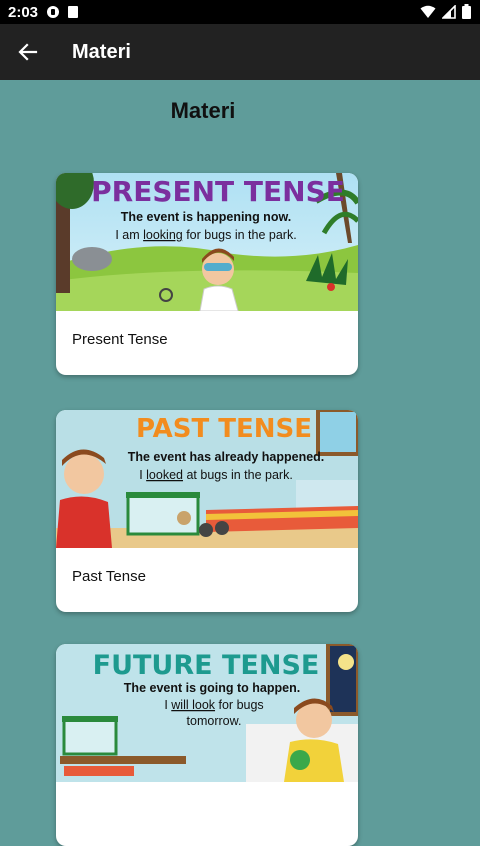 The width and height of the screenshot is (480, 846). What do you see at coordinates (240, 52) in the screenshot?
I see `app-bar: Materi` at bounding box center [240, 52].